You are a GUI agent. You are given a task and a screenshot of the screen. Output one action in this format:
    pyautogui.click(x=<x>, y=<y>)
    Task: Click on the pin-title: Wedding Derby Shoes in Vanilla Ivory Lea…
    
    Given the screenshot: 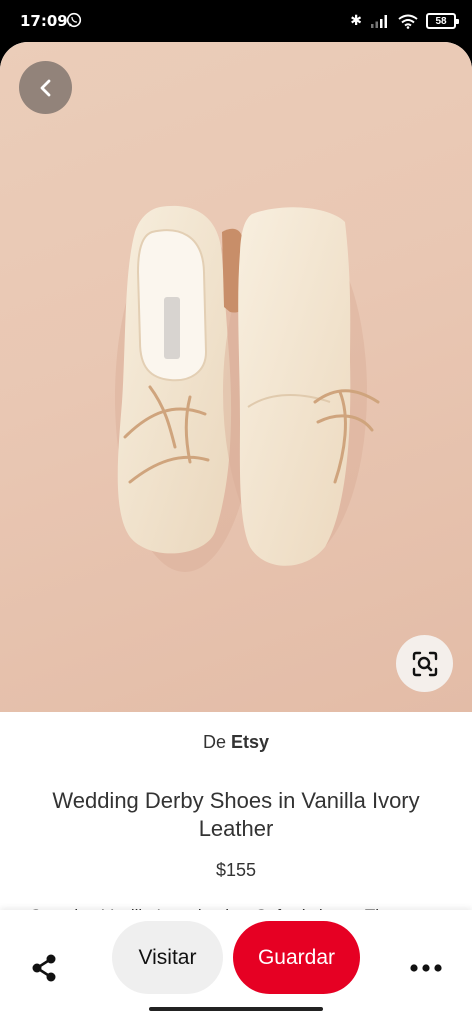 What is the action you would take?
    pyautogui.click(x=236, y=814)
    